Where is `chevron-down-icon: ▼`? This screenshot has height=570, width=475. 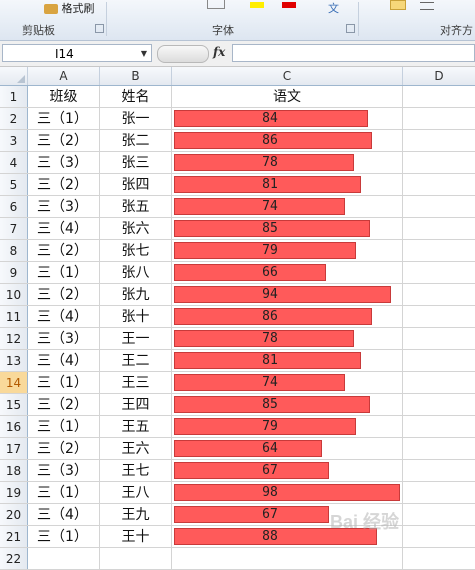
chevron-down-icon: ▼ is located at coordinates (118, 54).